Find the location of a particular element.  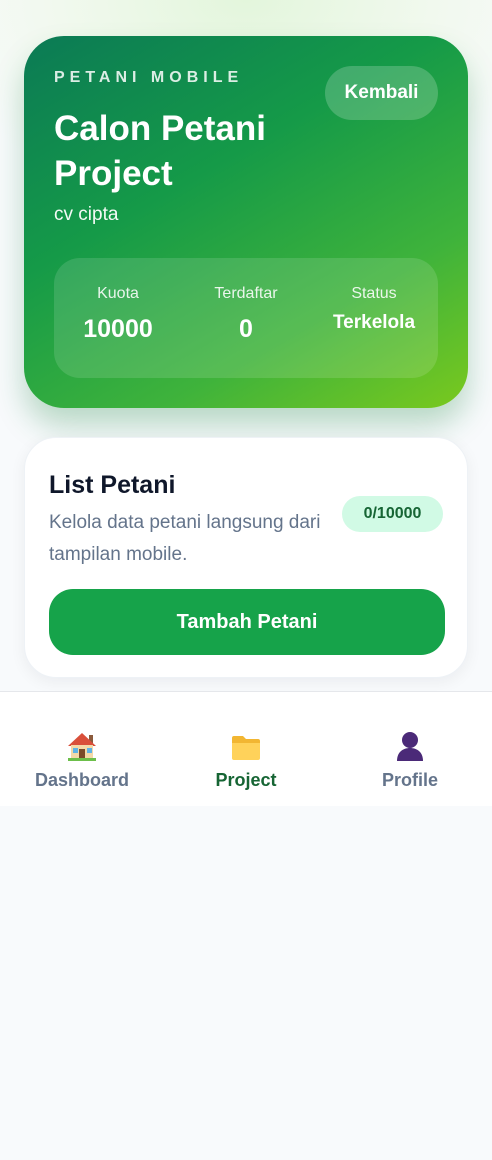

nav-label: Profile is located at coordinates (409, 780).